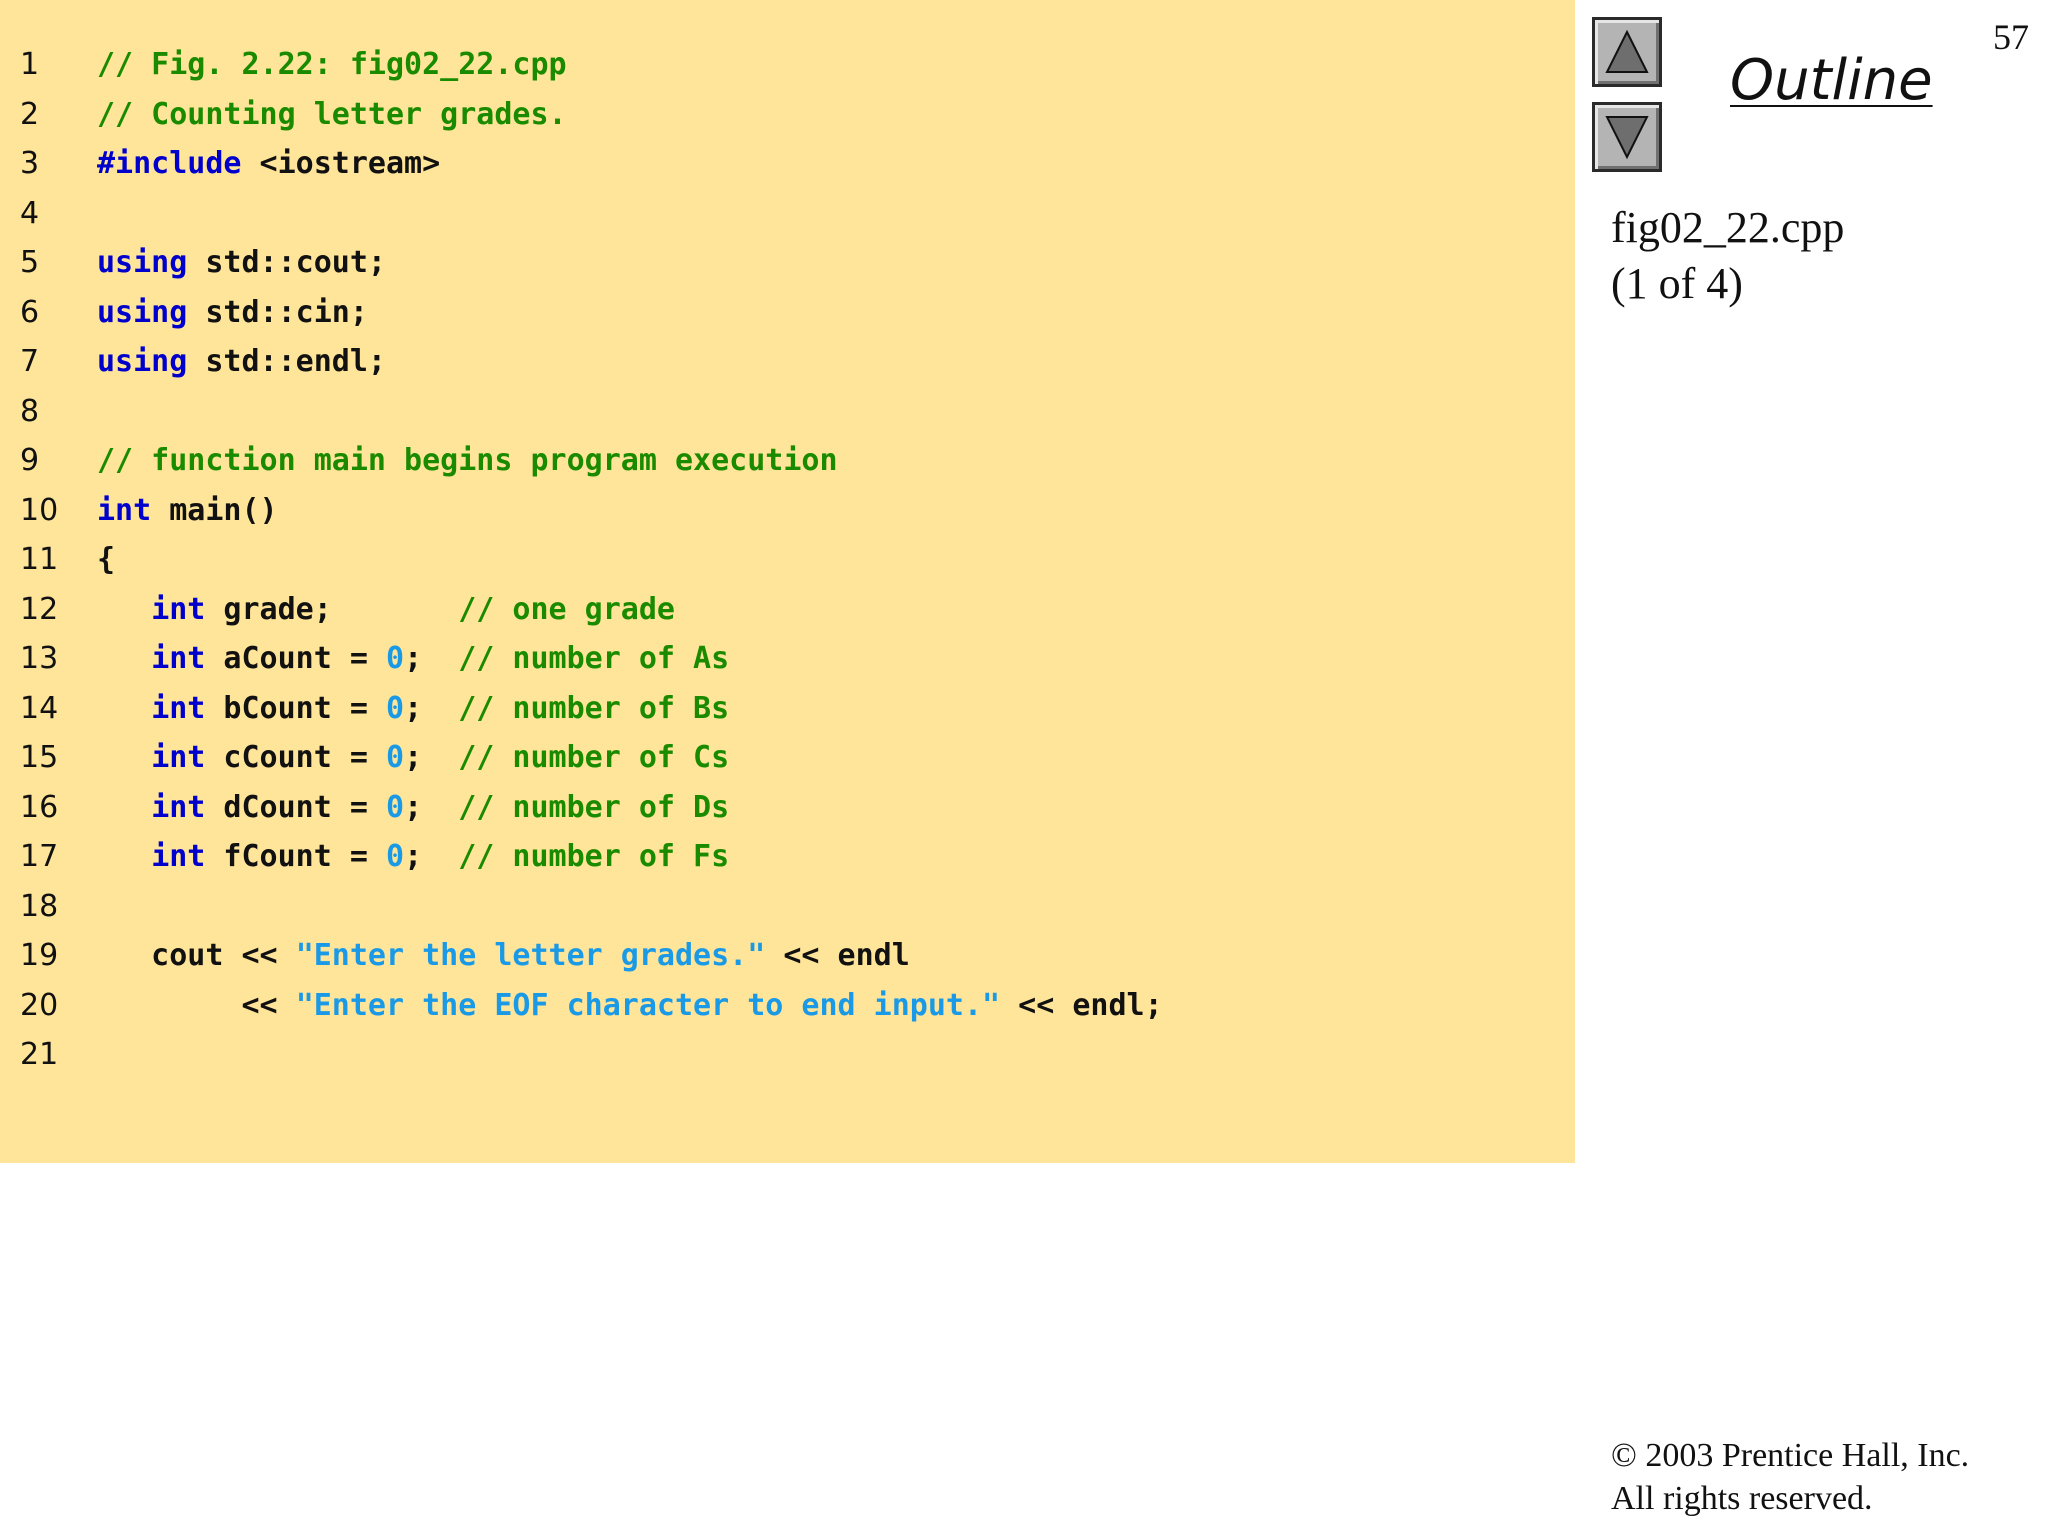  Describe the element at coordinates (196, 955) in the screenshot. I see `code-token-plain: cout <<` at that location.